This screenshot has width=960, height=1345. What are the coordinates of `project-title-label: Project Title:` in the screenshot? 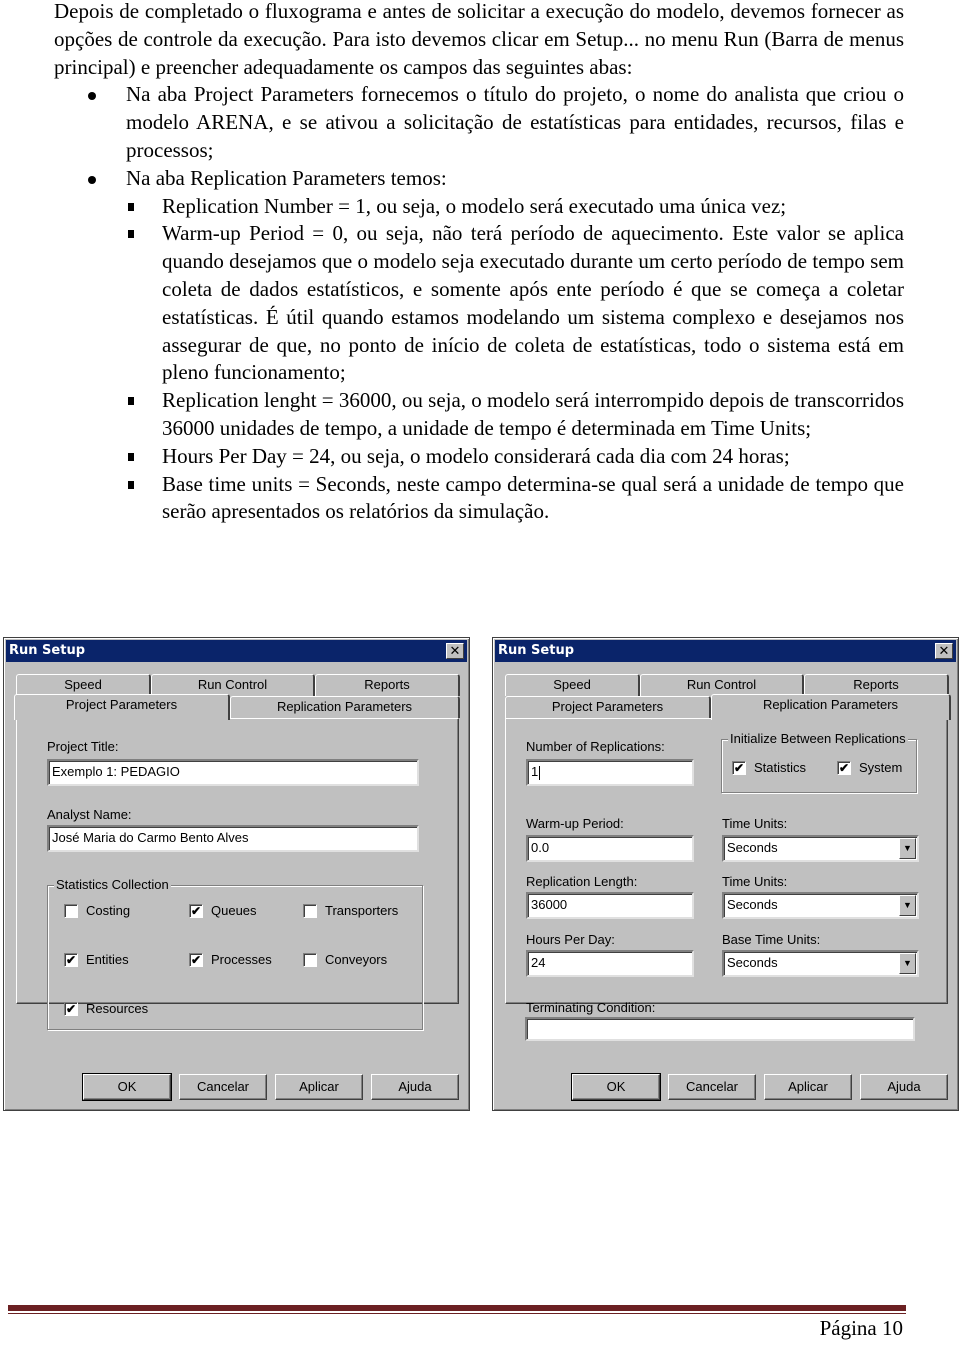 It's located at (83, 746).